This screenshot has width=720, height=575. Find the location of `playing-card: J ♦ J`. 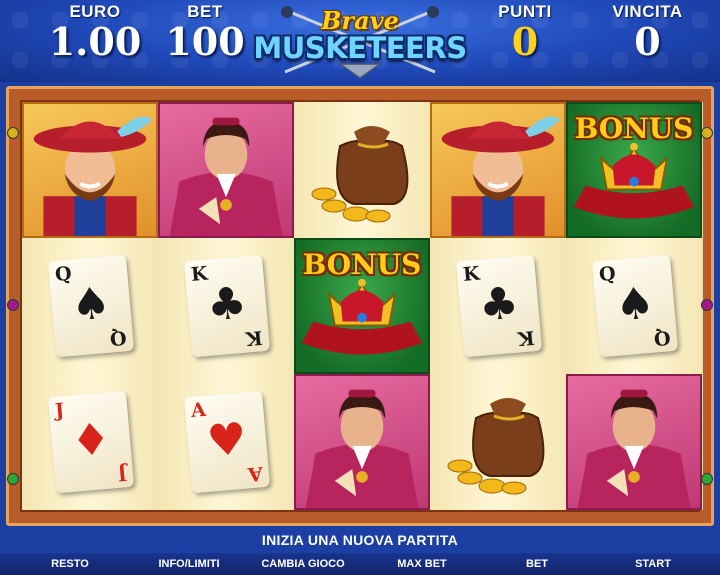

playing-card: J ♦ J is located at coordinates (91, 442).